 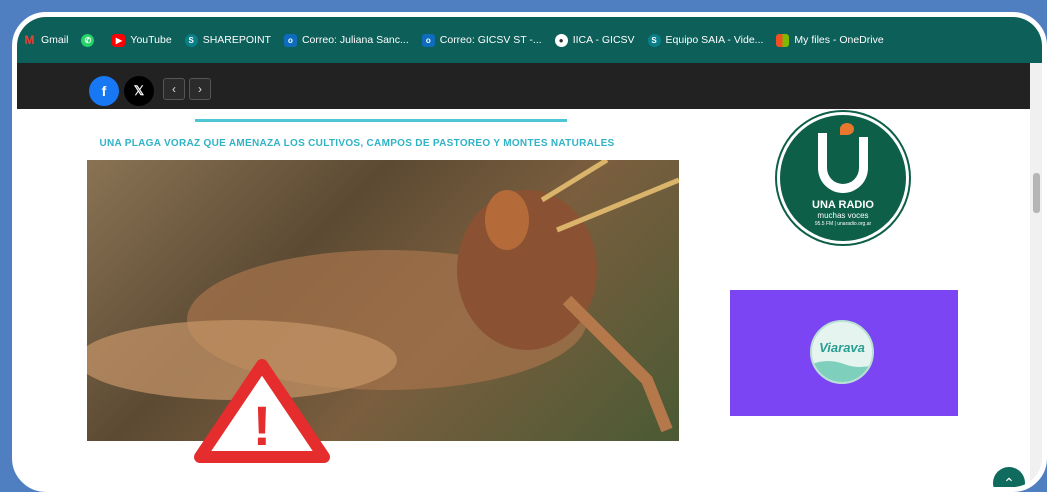 I want to click on facebook-share-button: f, so click(x=104, y=91).